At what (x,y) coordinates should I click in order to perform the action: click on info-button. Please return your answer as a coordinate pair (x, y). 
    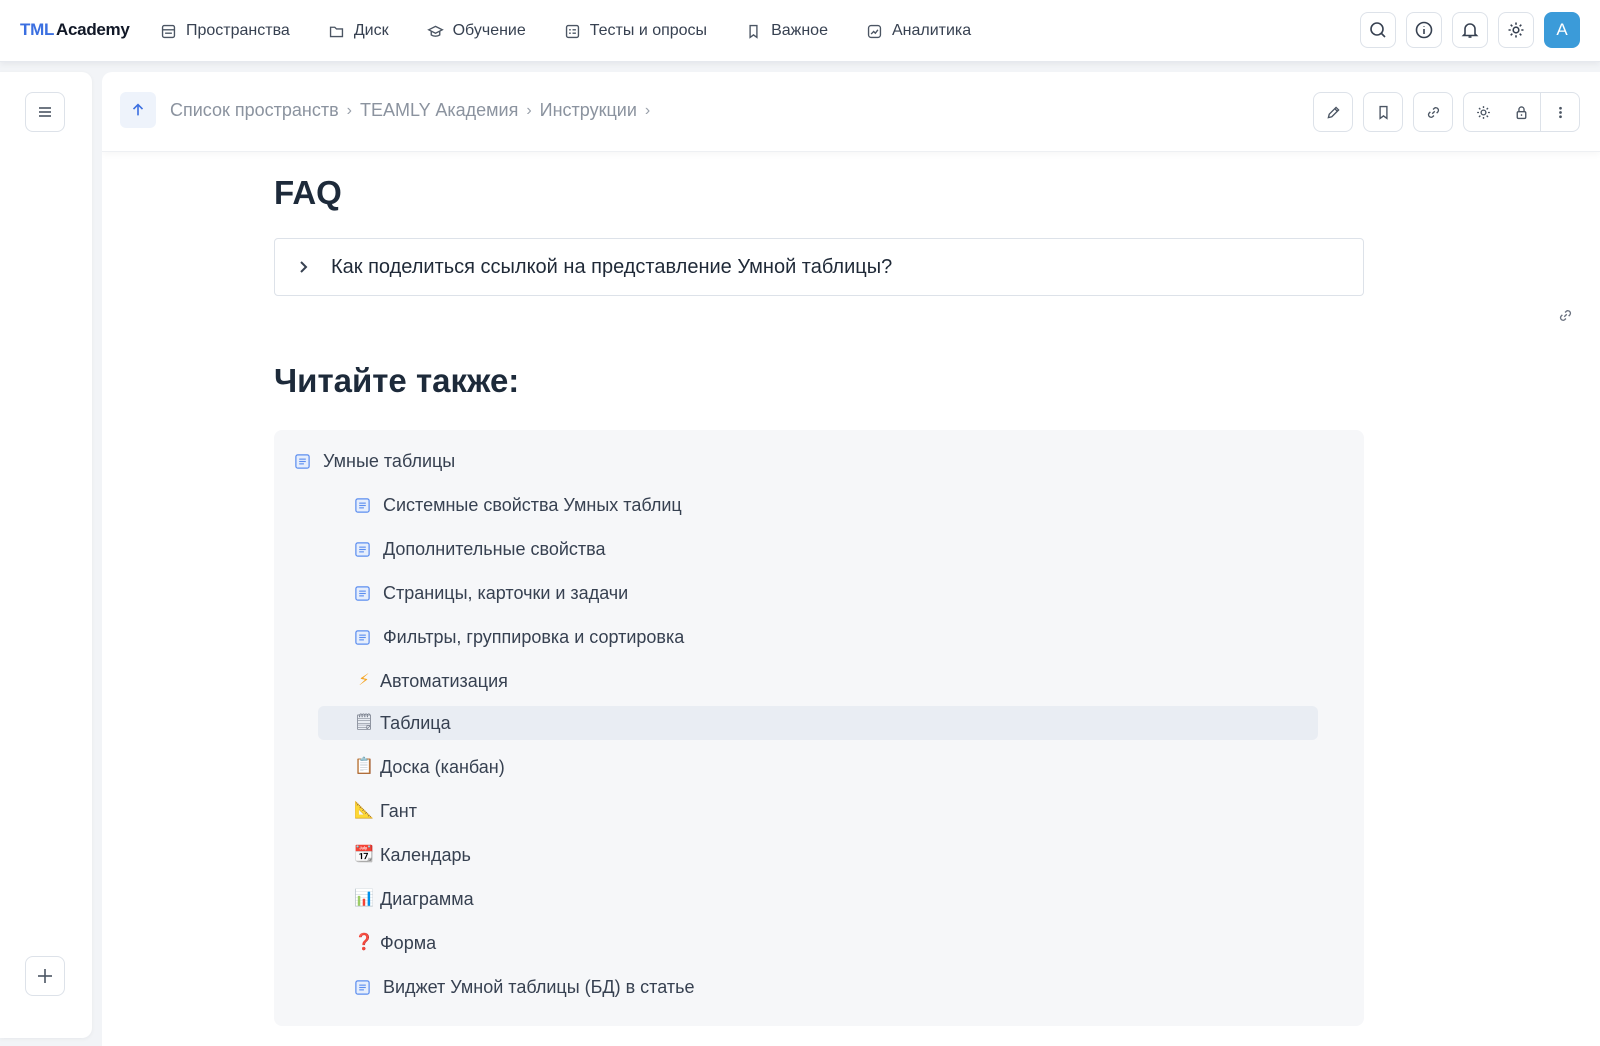
    Looking at the image, I should click on (1424, 30).